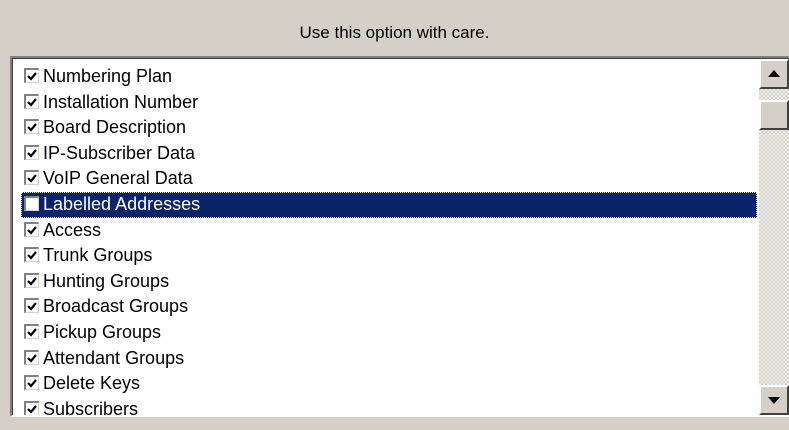 The image size is (789, 430). What do you see at coordinates (394, 32) in the screenshot?
I see `warning-note: Use this option with care.` at bounding box center [394, 32].